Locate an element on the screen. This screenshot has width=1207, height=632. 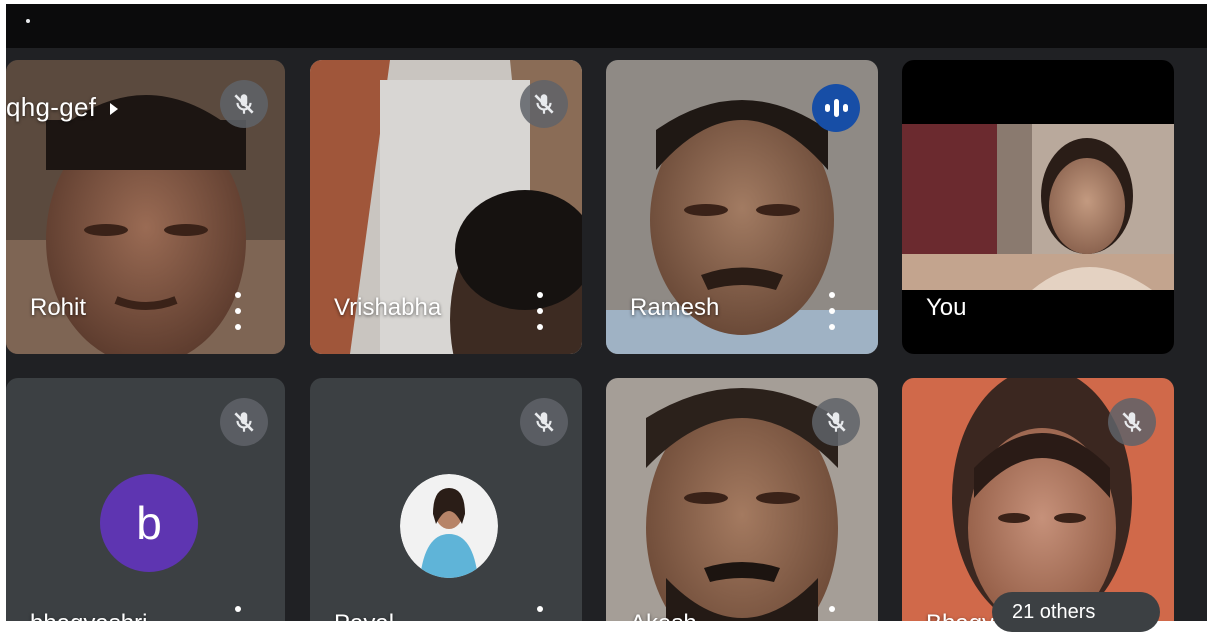
expand-arrow-icon is located at coordinates (114, 109).